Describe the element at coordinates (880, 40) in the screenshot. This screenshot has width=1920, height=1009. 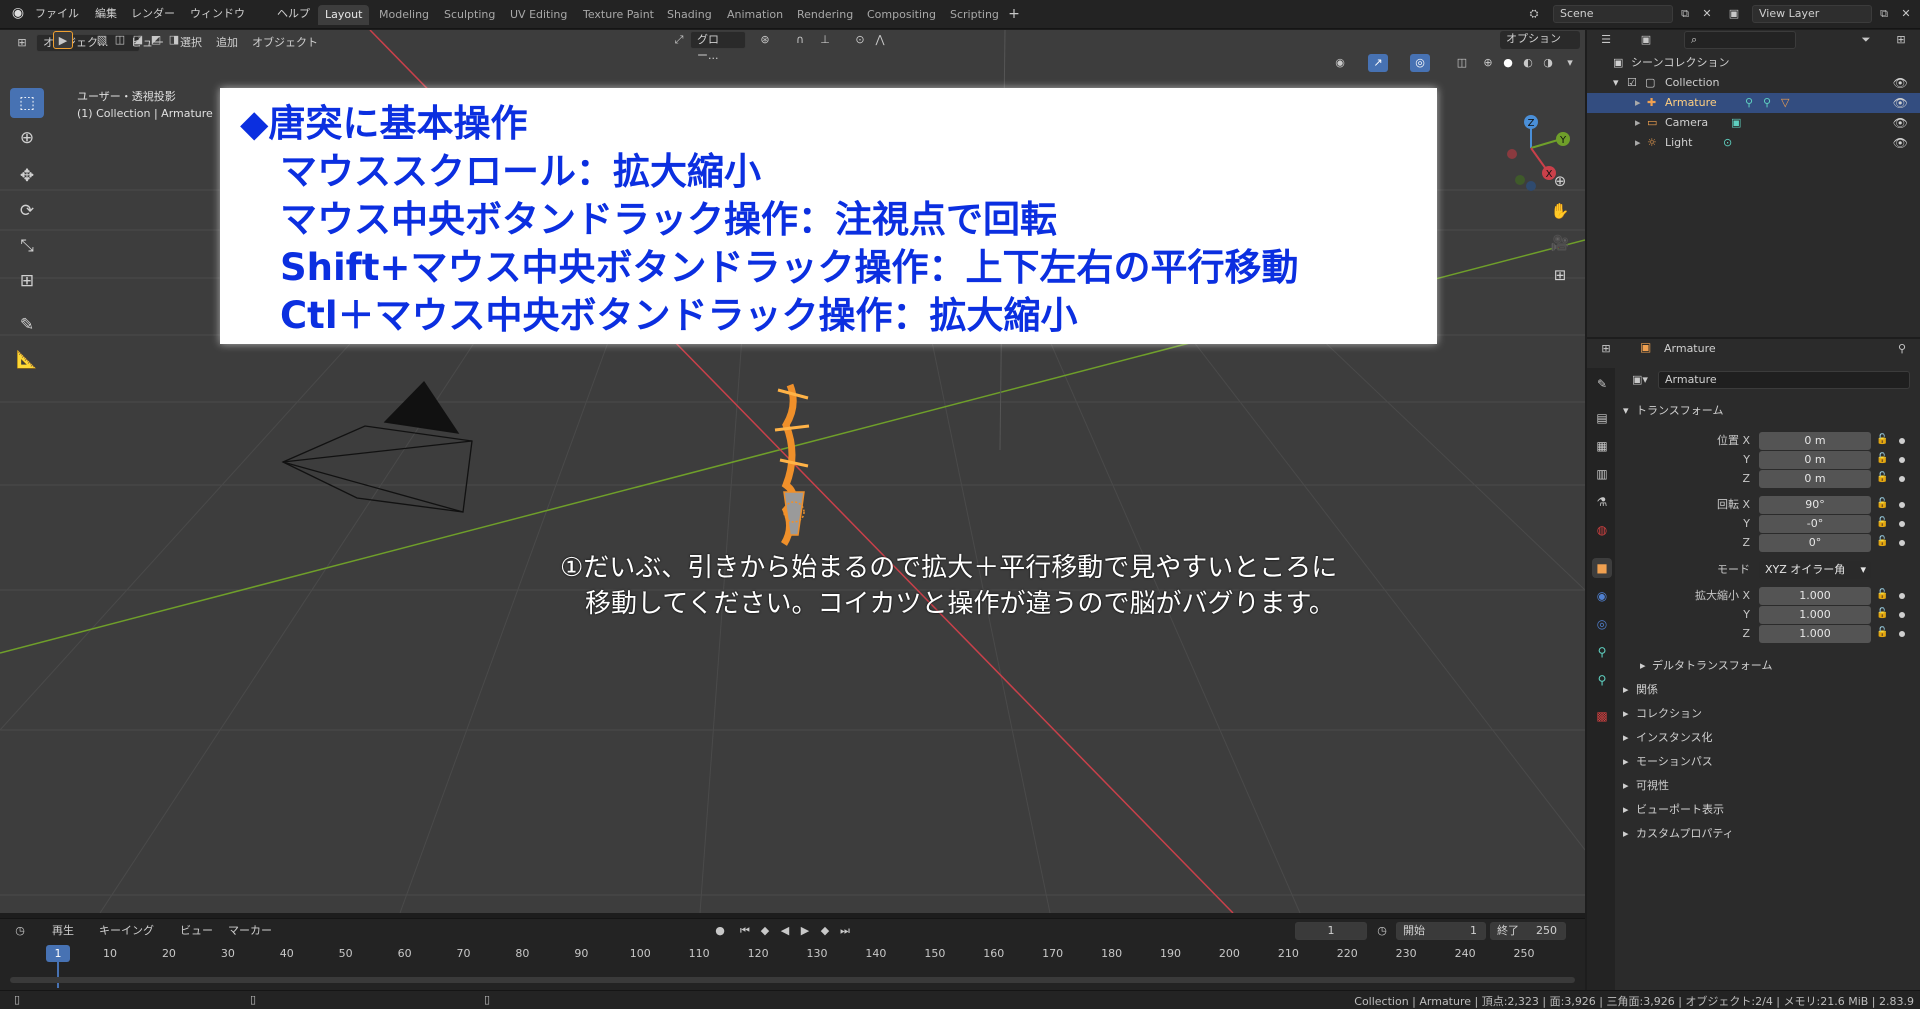
I see `falloff-icon: ⋀` at that location.